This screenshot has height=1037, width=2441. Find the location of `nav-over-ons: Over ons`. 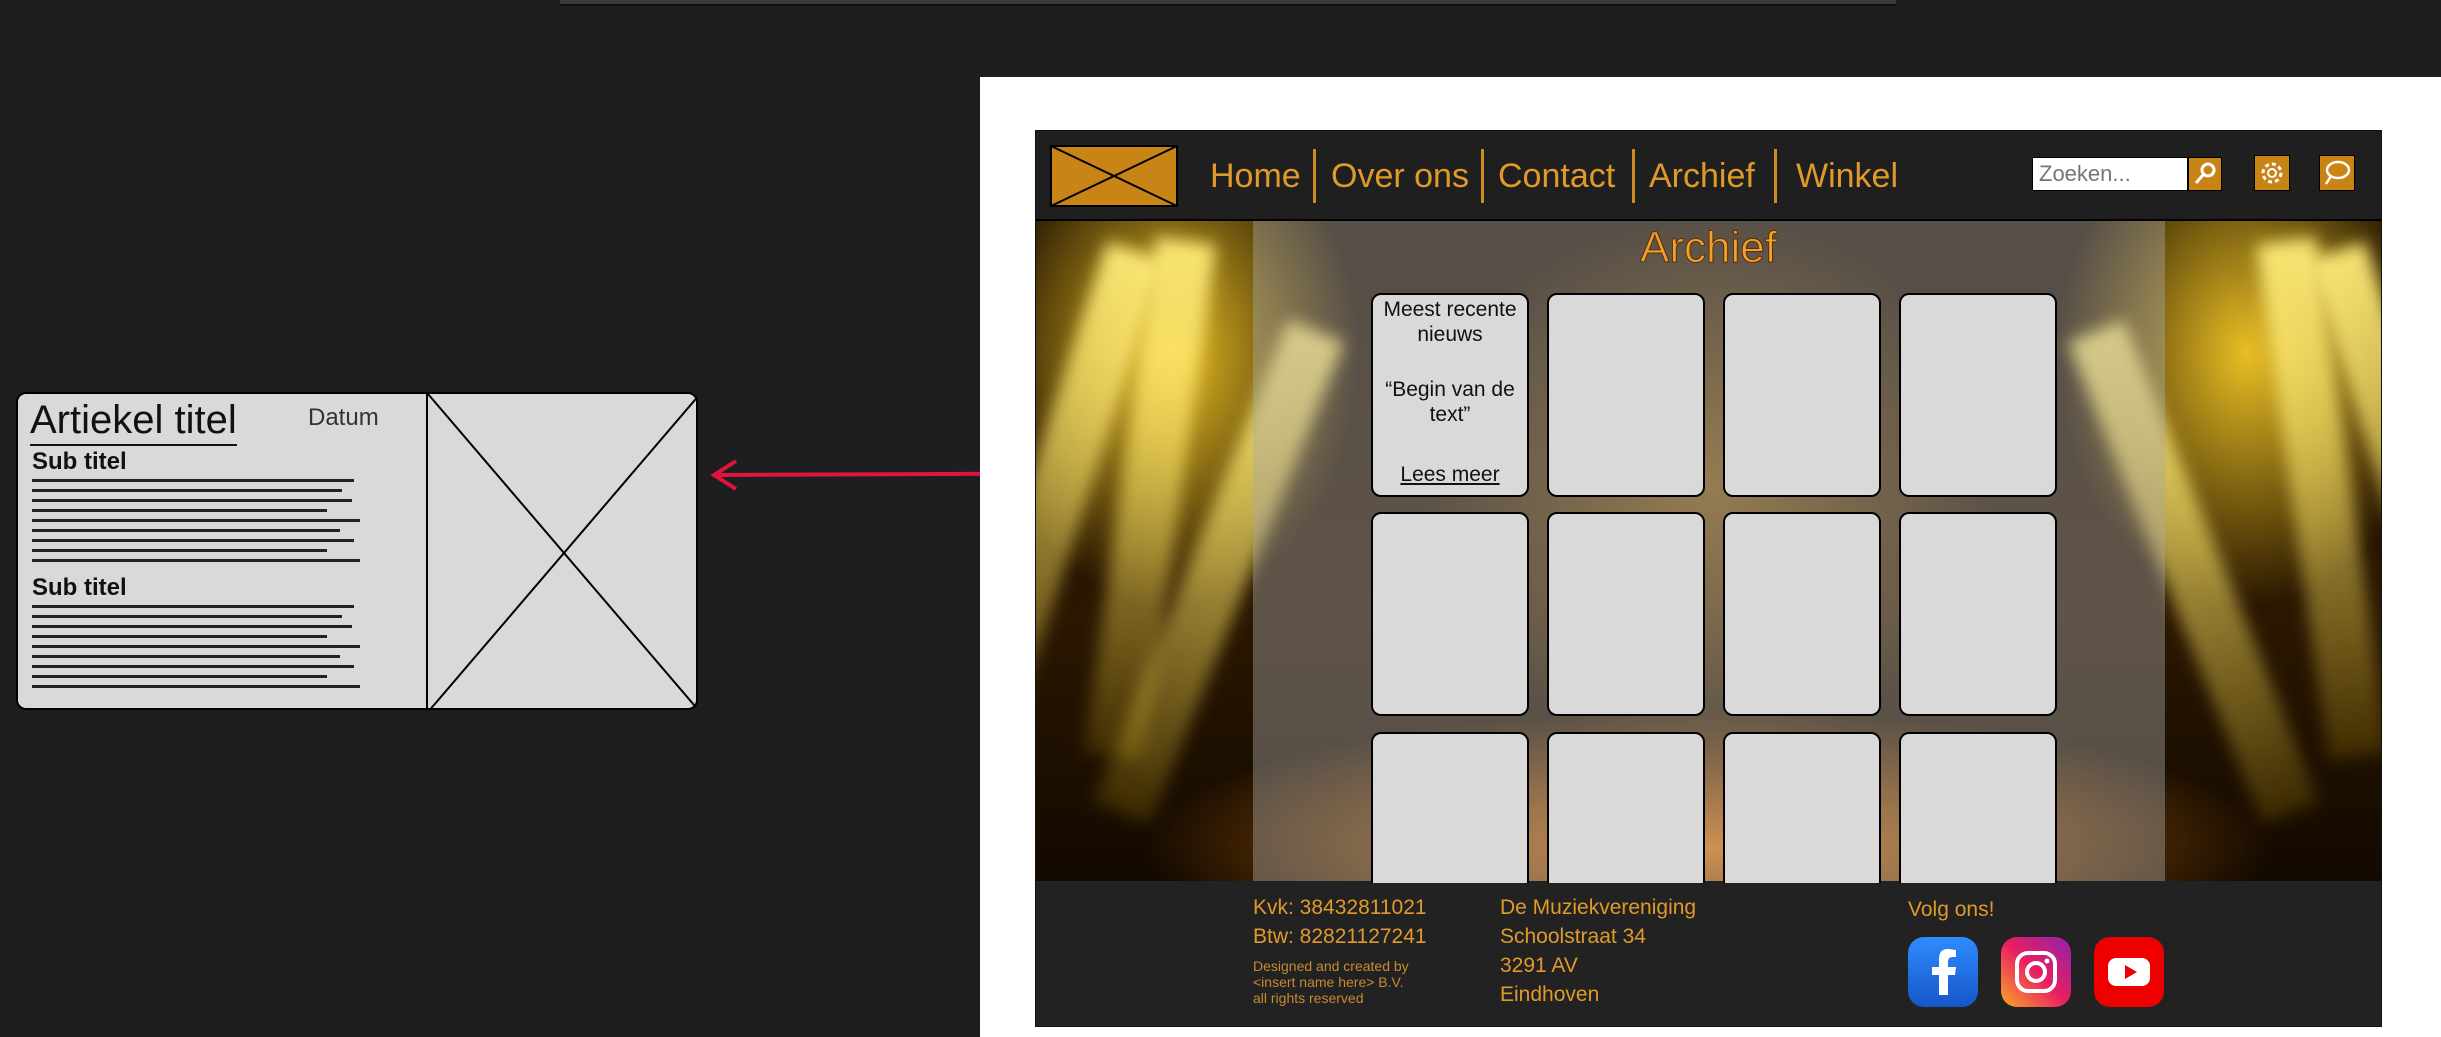

nav-over-ons: Over ons is located at coordinates (1400, 176).